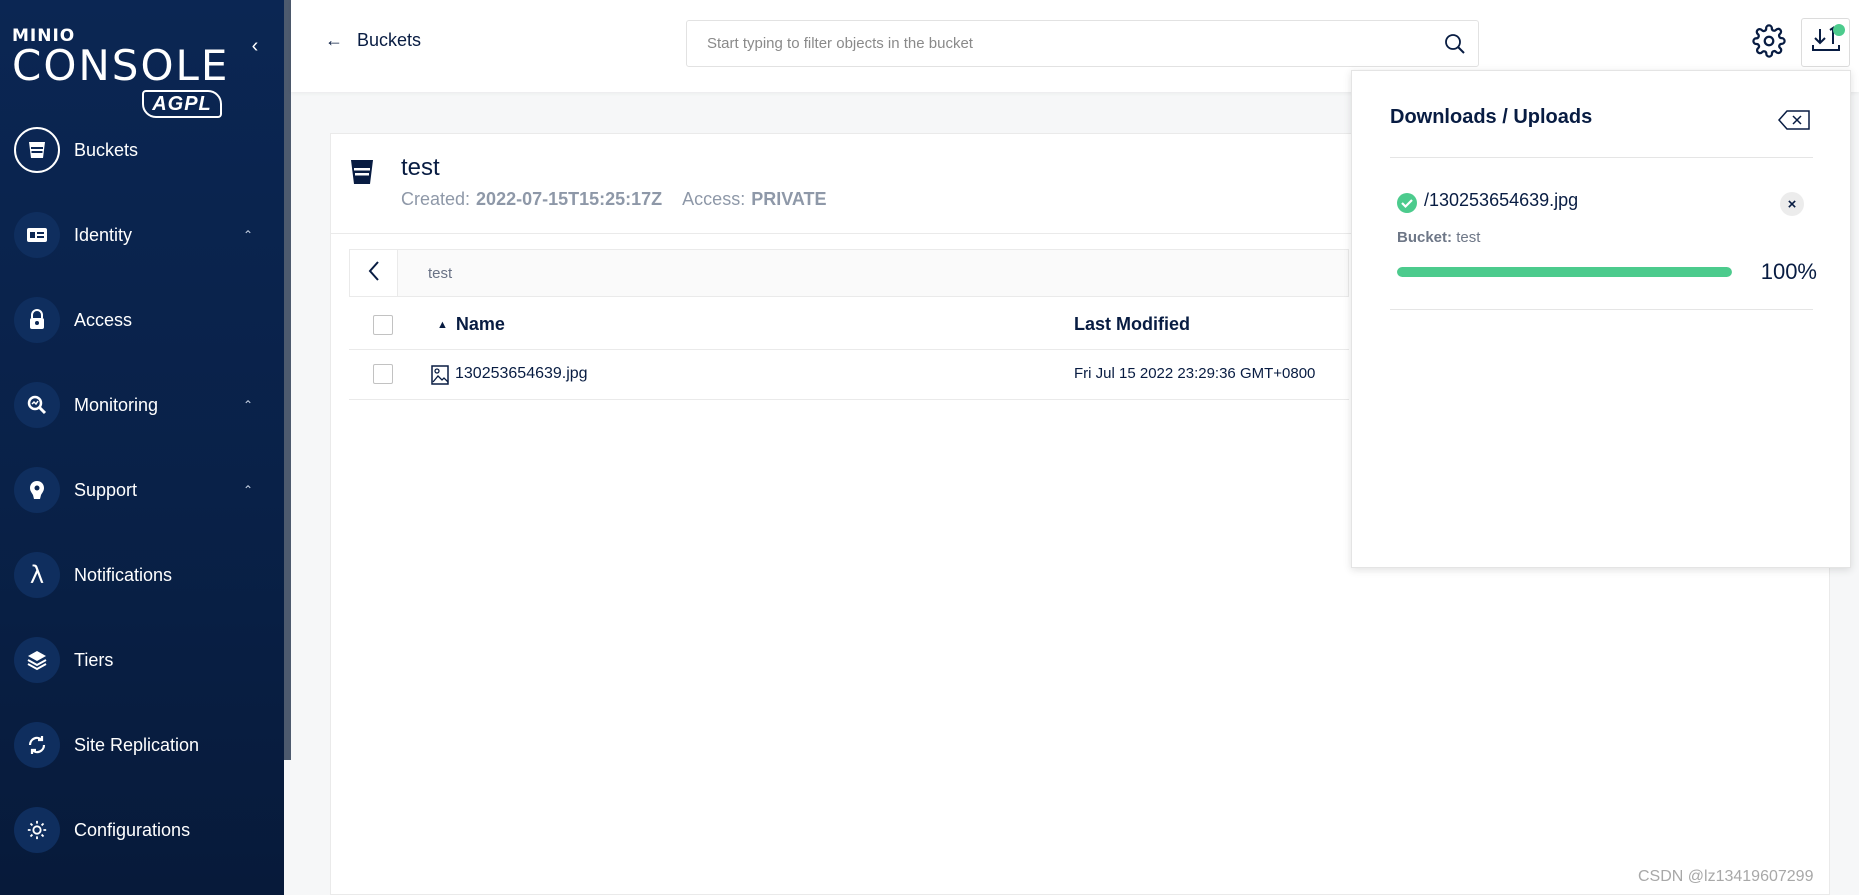 This screenshot has height=895, width=1859. Describe the element at coordinates (1468, 237) in the screenshot. I see `bucket-value: test` at that location.